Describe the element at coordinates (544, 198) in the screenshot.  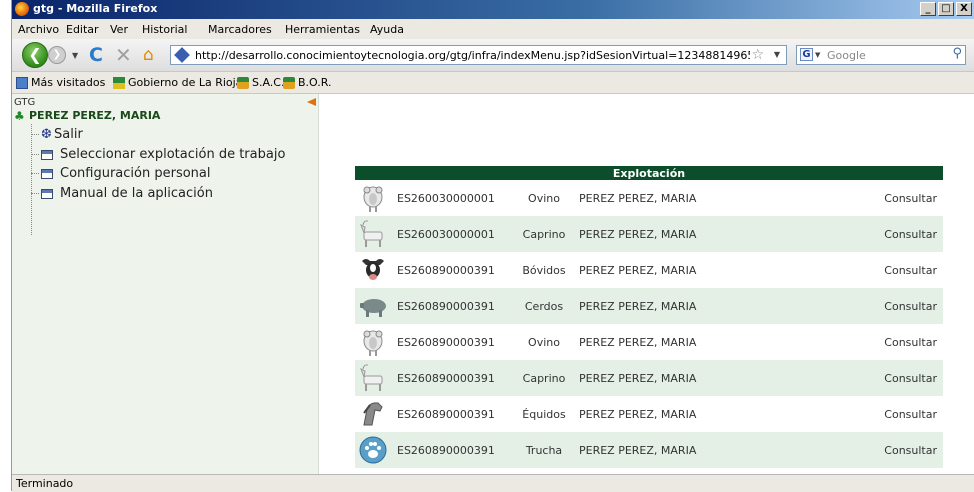
I see `species: Ovino` at that location.